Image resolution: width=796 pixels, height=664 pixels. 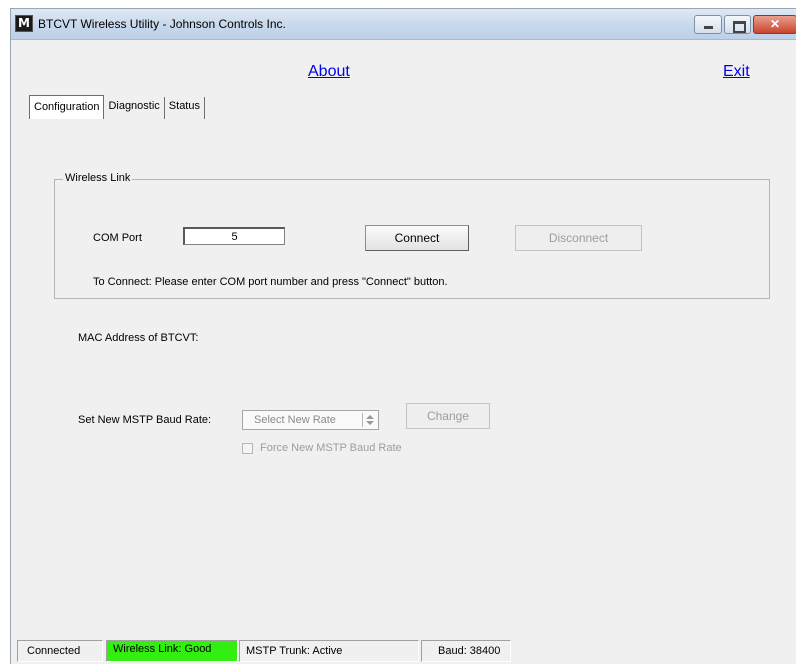 What do you see at coordinates (329, 651) in the screenshot?
I see `status-mstp-trunk: MSTP Trunk: Active` at bounding box center [329, 651].